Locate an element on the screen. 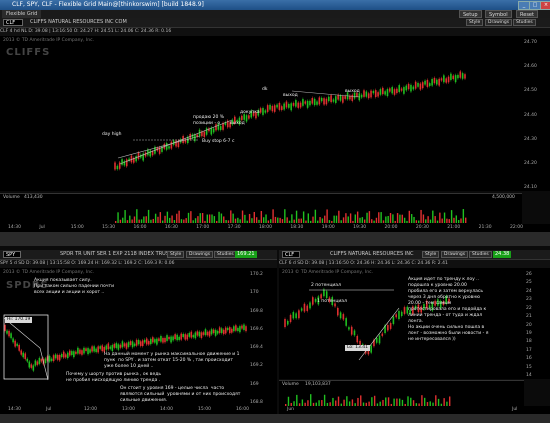 The height and width of the screenshot is (423, 550). time-tick: Jul is located at coordinates (515, 409).